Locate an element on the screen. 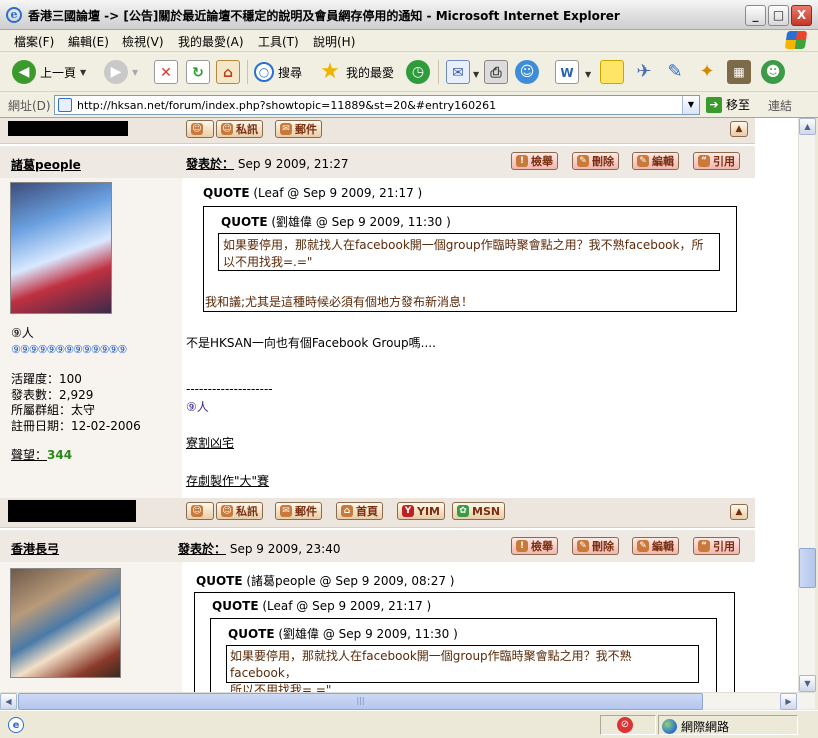 The image size is (818, 738). people-icon: ☻ is located at coordinates (773, 72).